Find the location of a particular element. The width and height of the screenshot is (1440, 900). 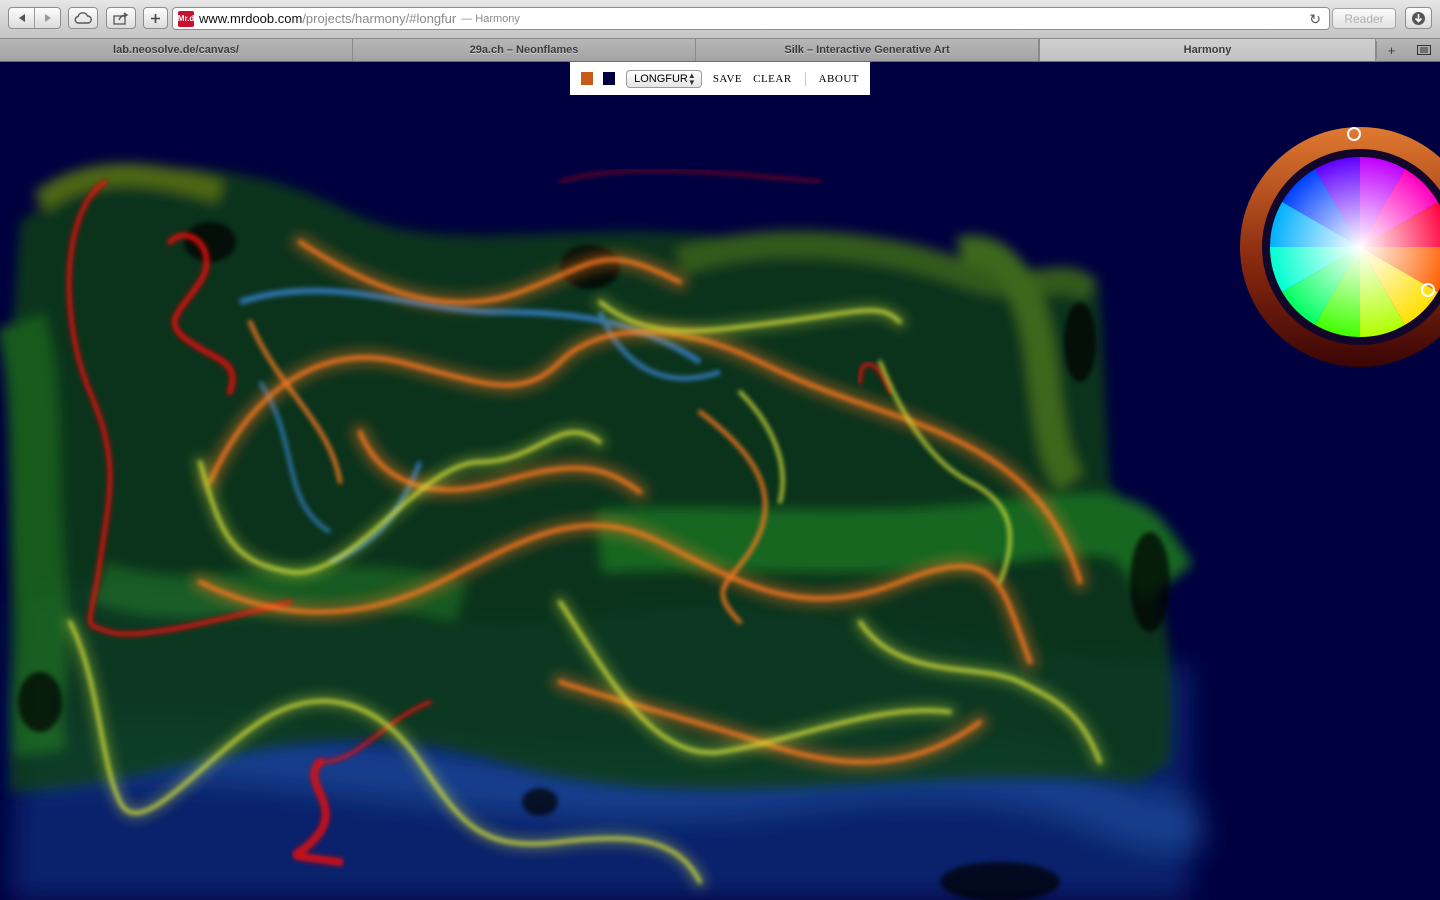

brush-select: LONGFUR ▲ ▼ is located at coordinates (664, 78).